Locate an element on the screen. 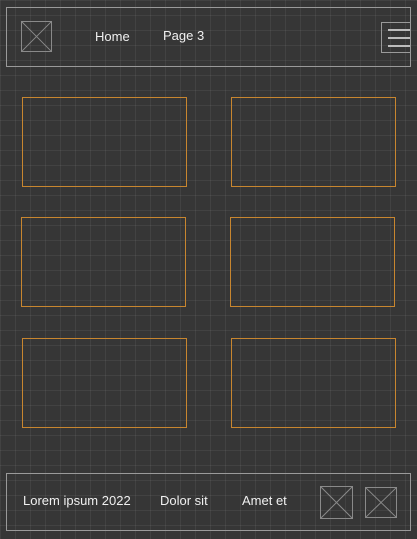 This screenshot has width=417, height=539. nav-page-3: Page 3 is located at coordinates (183, 36).